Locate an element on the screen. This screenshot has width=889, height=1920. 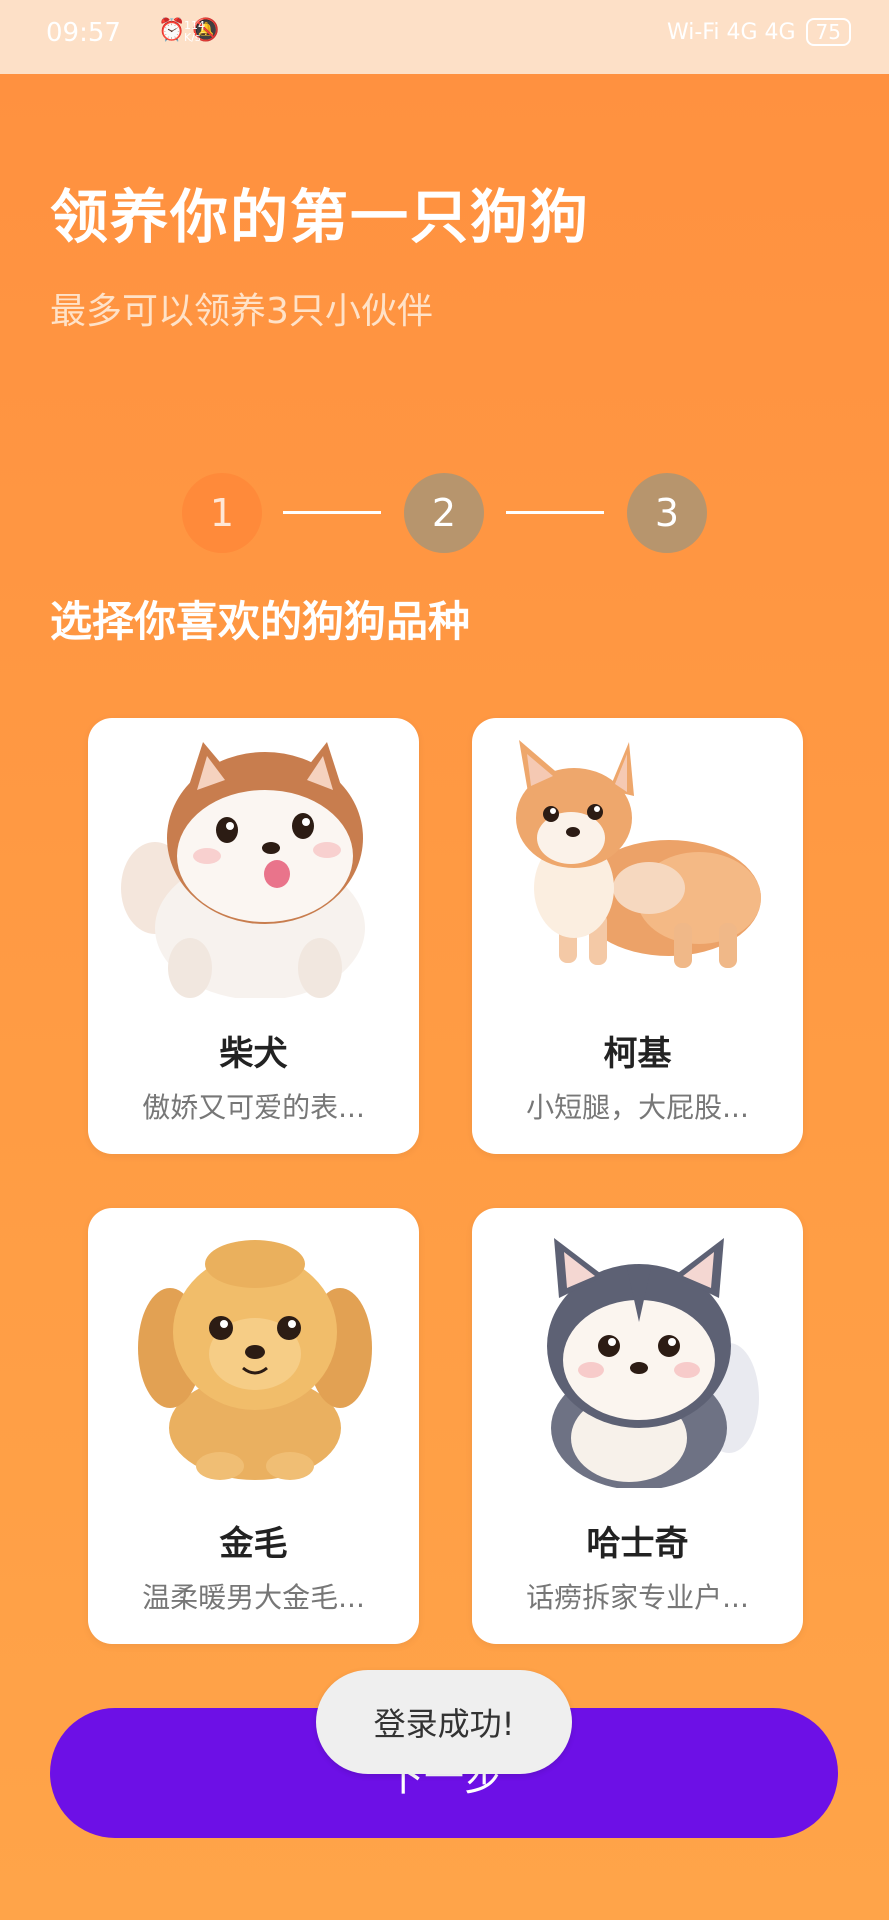
signal-icons: Wi‑Fi 4G 4G is located at coordinates (731, 32).